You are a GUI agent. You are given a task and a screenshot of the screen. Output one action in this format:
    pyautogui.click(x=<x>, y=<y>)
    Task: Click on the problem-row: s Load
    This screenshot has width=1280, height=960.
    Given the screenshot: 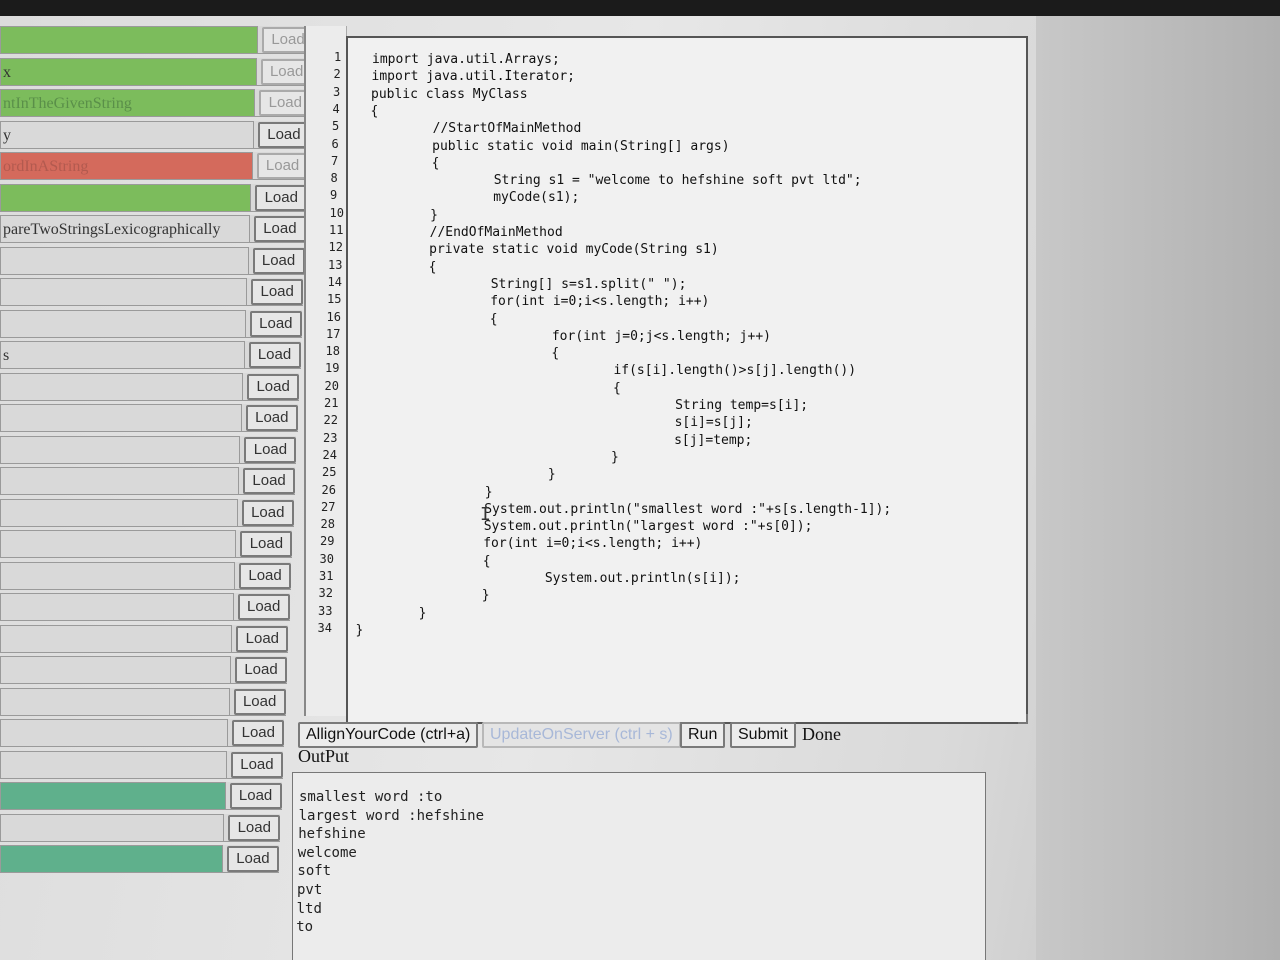 What is the action you would take?
    pyautogui.click(x=150, y=355)
    